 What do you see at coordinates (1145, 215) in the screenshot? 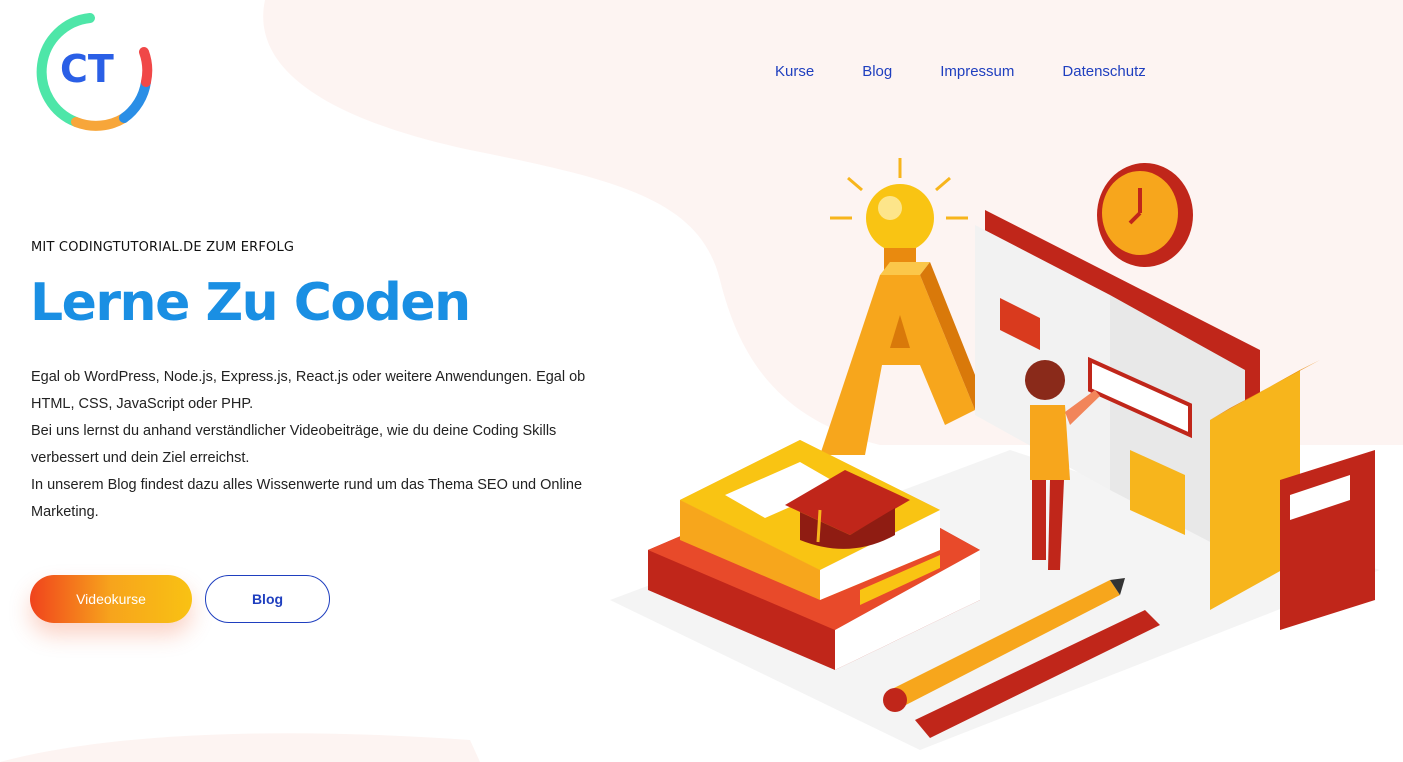
I see `clock-icon` at bounding box center [1145, 215].